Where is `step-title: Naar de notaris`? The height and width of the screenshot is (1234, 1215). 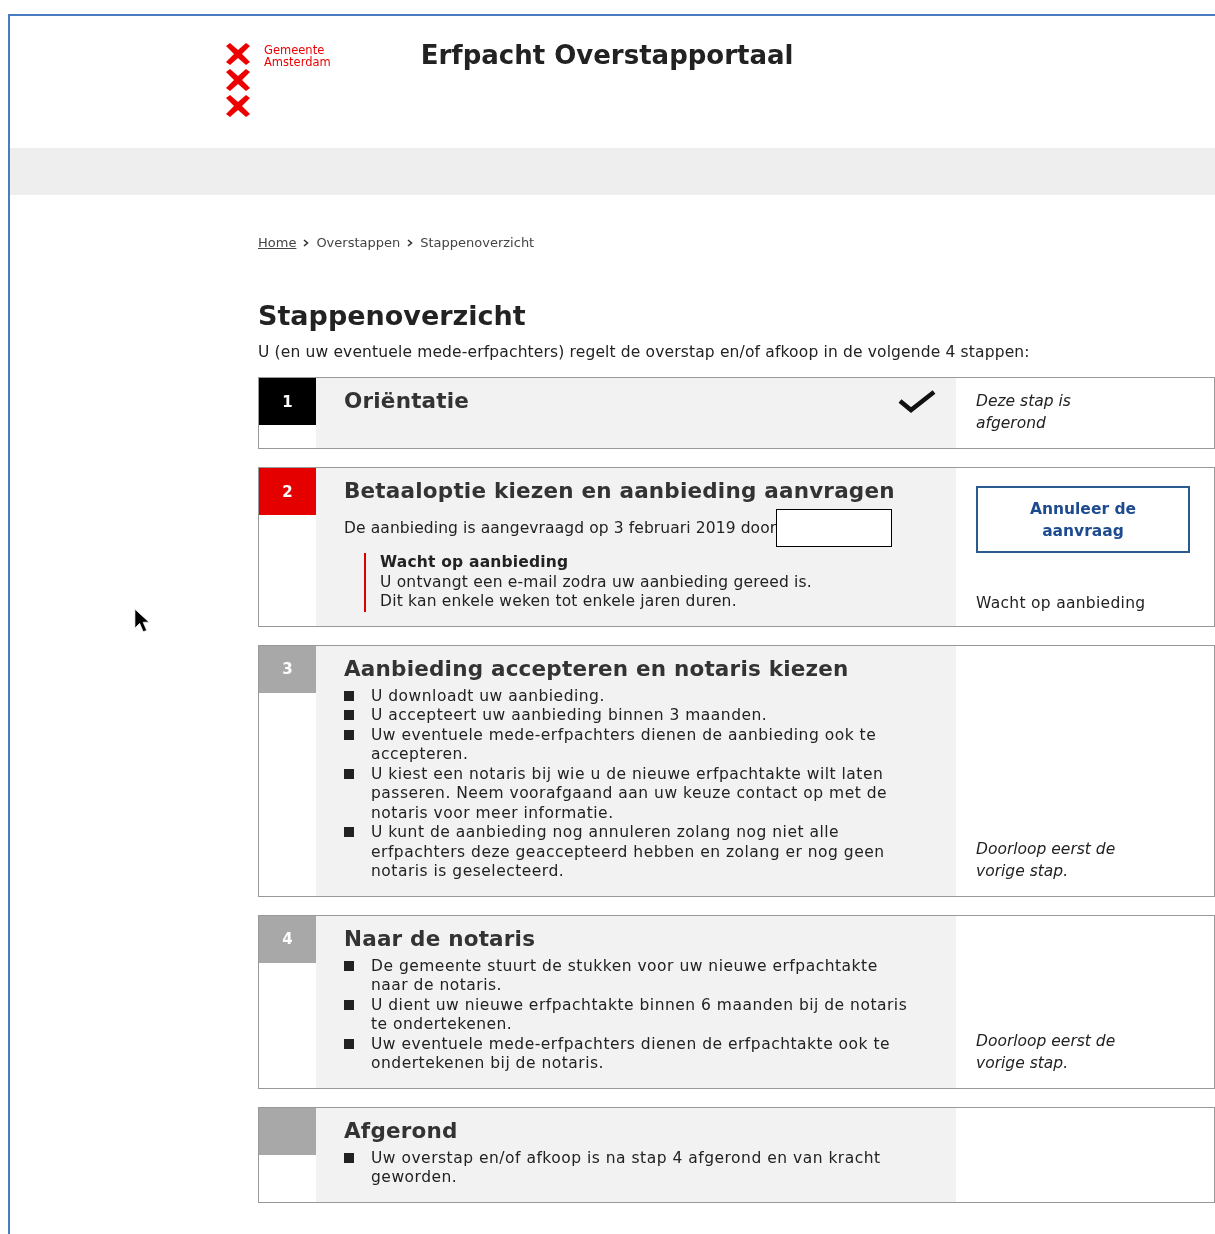
step-title: Naar de notaris is located at coordinates (440, 938).